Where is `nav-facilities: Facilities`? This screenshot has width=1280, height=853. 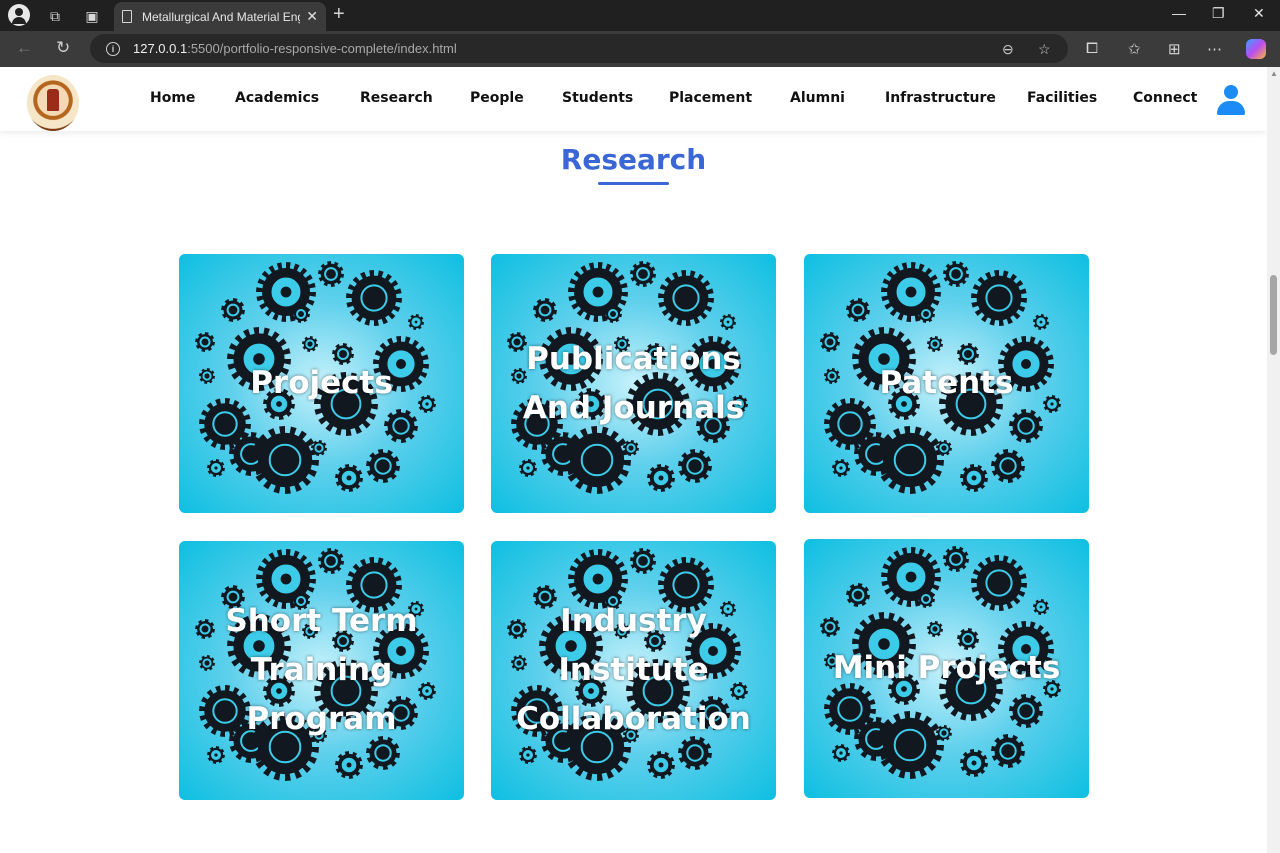
nav-facilities: Facilities is located at coordinates (1062, 99).